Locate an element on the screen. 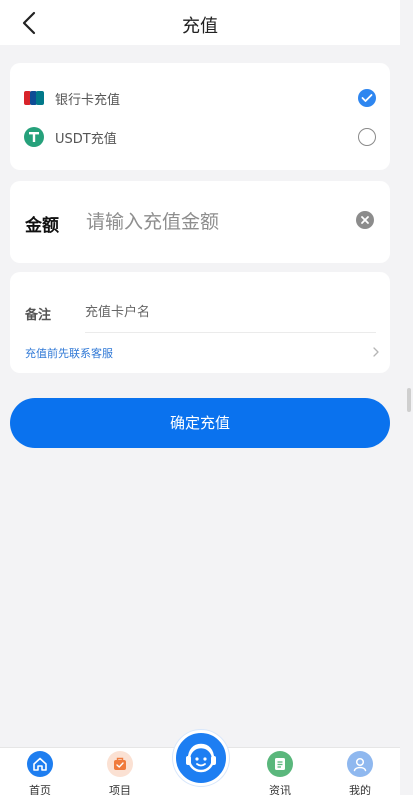 The image size is (413, 795). user-icon is located at coordinates (360, 764).